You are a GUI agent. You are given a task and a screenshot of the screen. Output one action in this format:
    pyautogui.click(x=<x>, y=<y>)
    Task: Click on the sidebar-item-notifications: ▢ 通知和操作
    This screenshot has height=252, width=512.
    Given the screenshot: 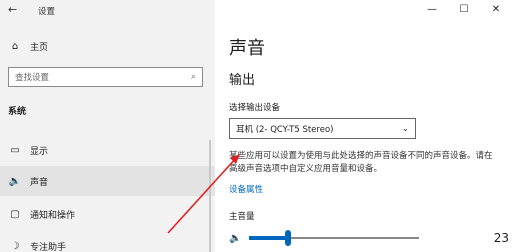 What is the action you would take?
    pyautogui.click(x=107, y=214)
    